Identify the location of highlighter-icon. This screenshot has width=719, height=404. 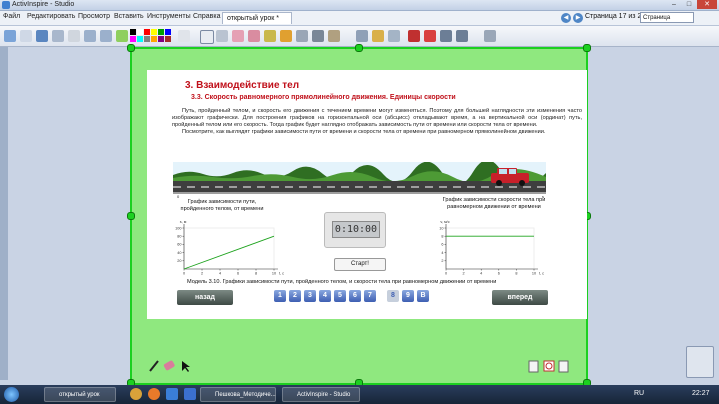
(238, 36).